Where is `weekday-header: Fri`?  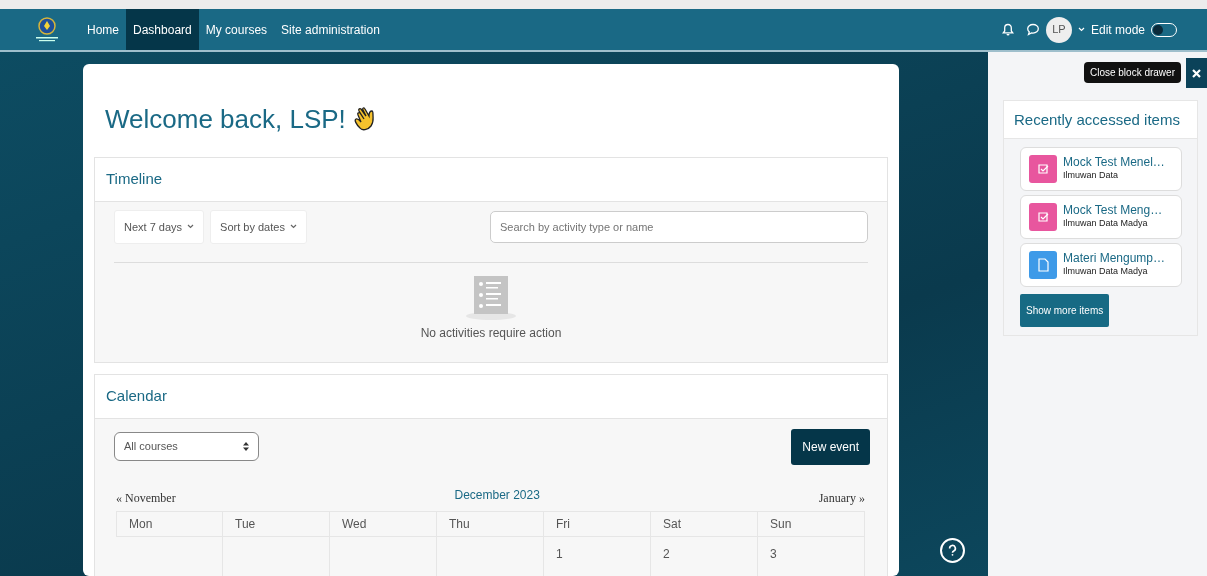 weekday-header: Fri is located at coordinates (597, 523).